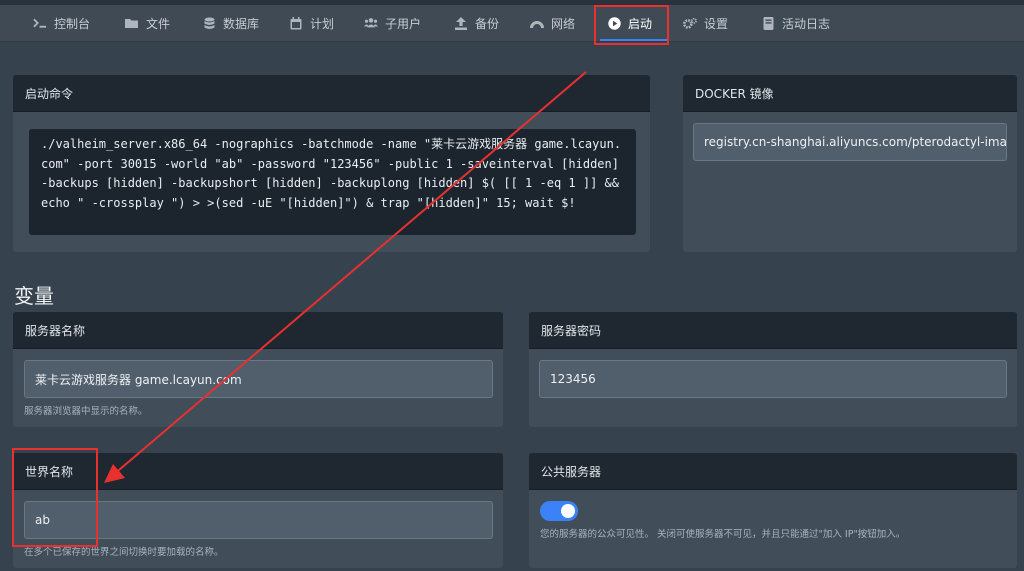 This screenshot has width=1024, height=571. Describe the element at coordinates (768, 23) in the screenshot. I see `book-icon` at that location.